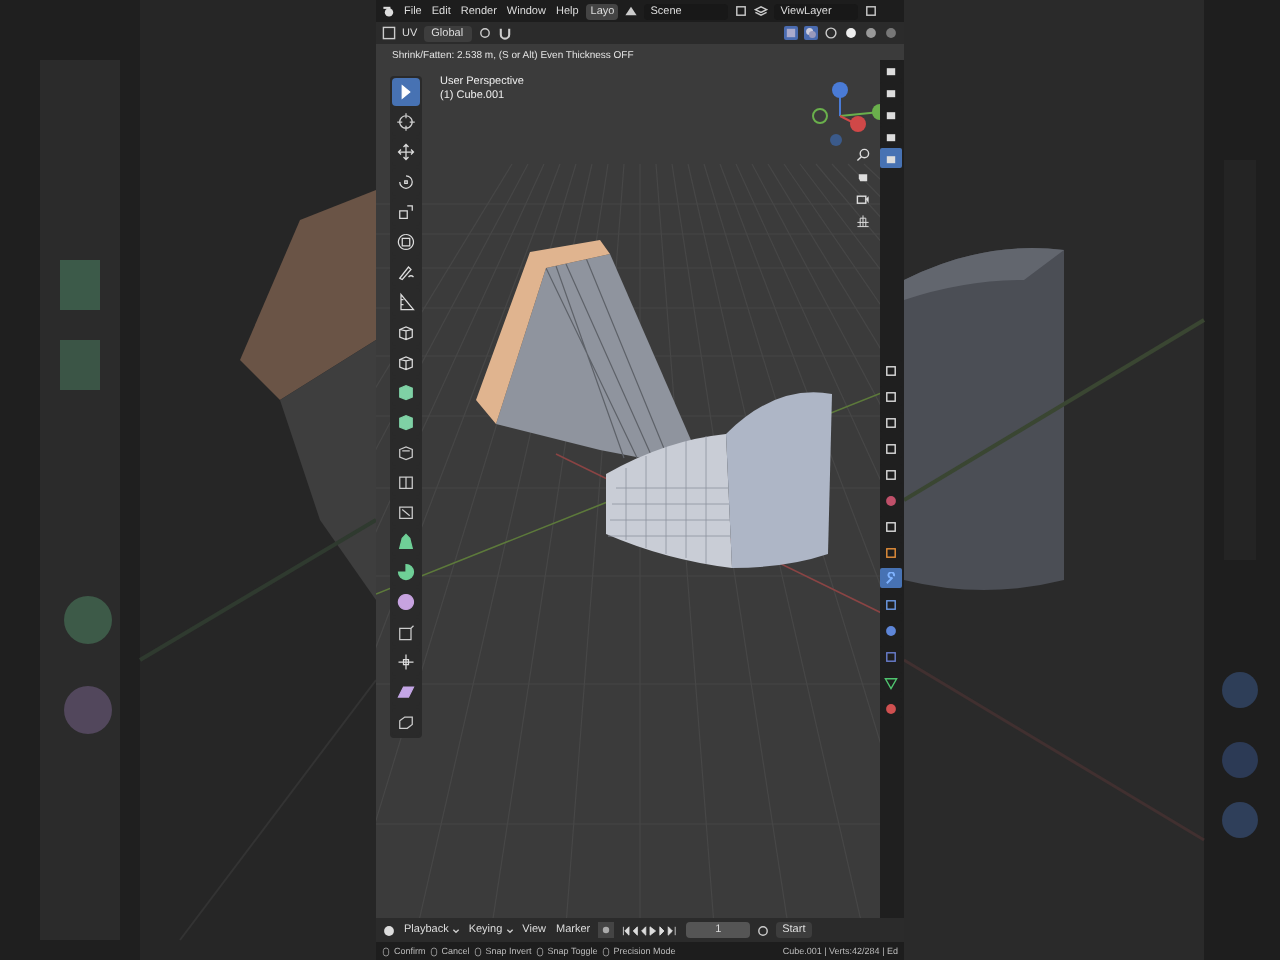  I want to click on globe-icon, so click(890, 500).